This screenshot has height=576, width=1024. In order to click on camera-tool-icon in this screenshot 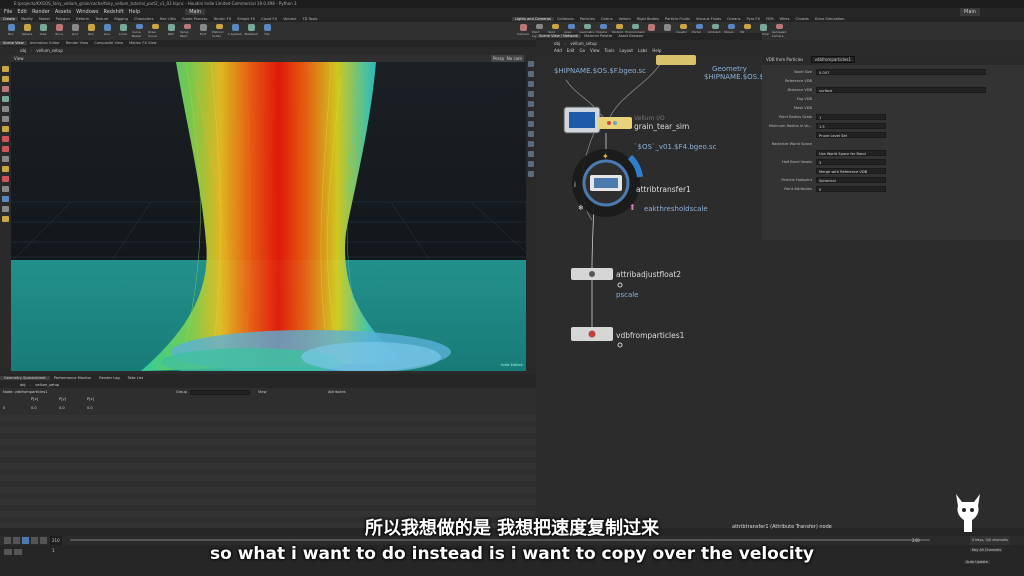, I will do `click(5, 199)`.